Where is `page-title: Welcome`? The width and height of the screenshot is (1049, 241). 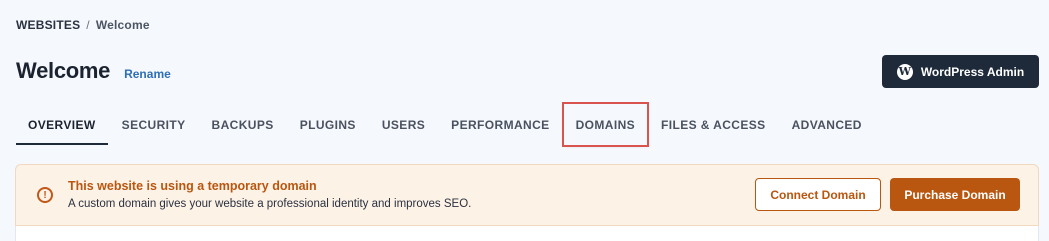 page-title: Welcome is located at coordinates (63, 70).